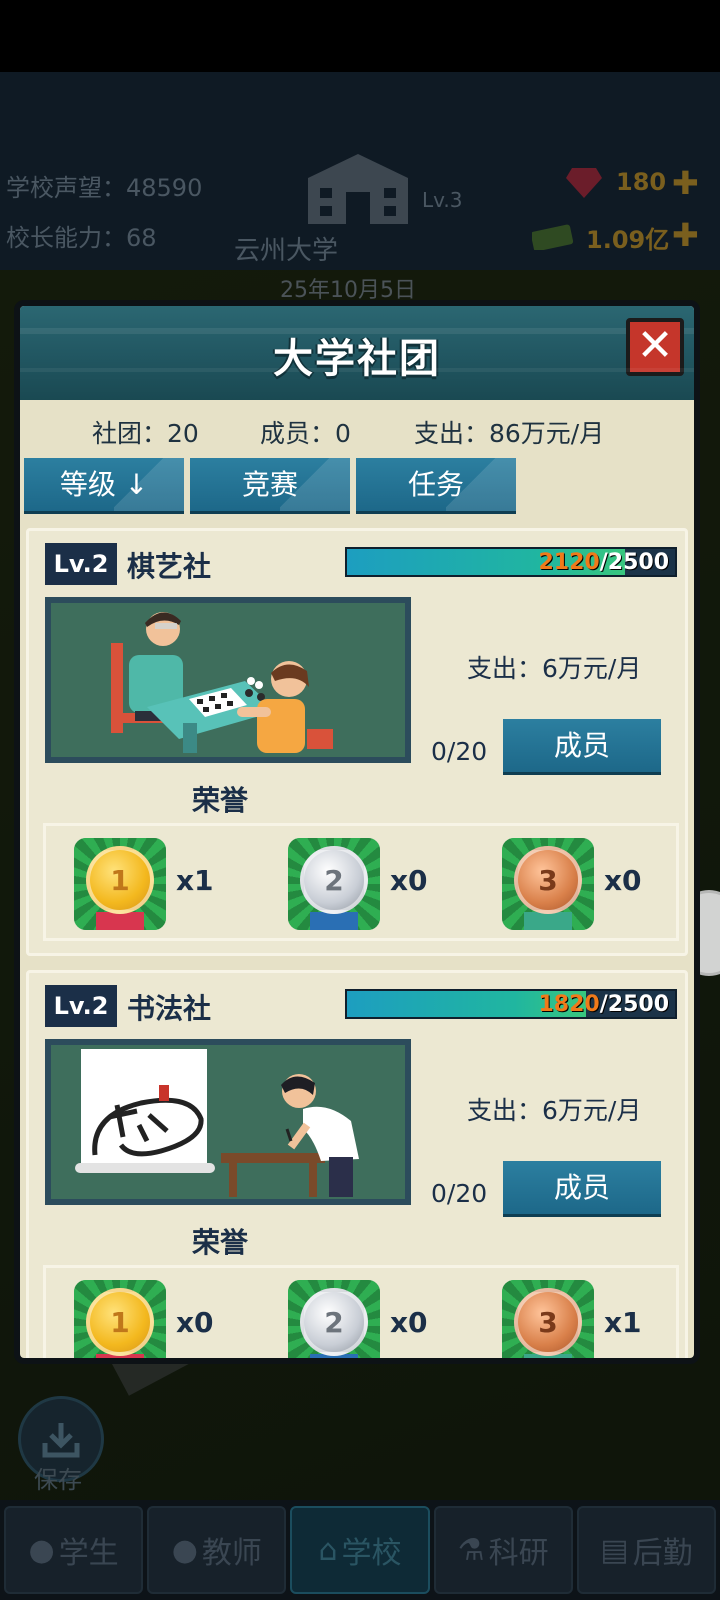  I want to click on honor-box: 1 x1 2 x0 3 x0, so click(361, 882).